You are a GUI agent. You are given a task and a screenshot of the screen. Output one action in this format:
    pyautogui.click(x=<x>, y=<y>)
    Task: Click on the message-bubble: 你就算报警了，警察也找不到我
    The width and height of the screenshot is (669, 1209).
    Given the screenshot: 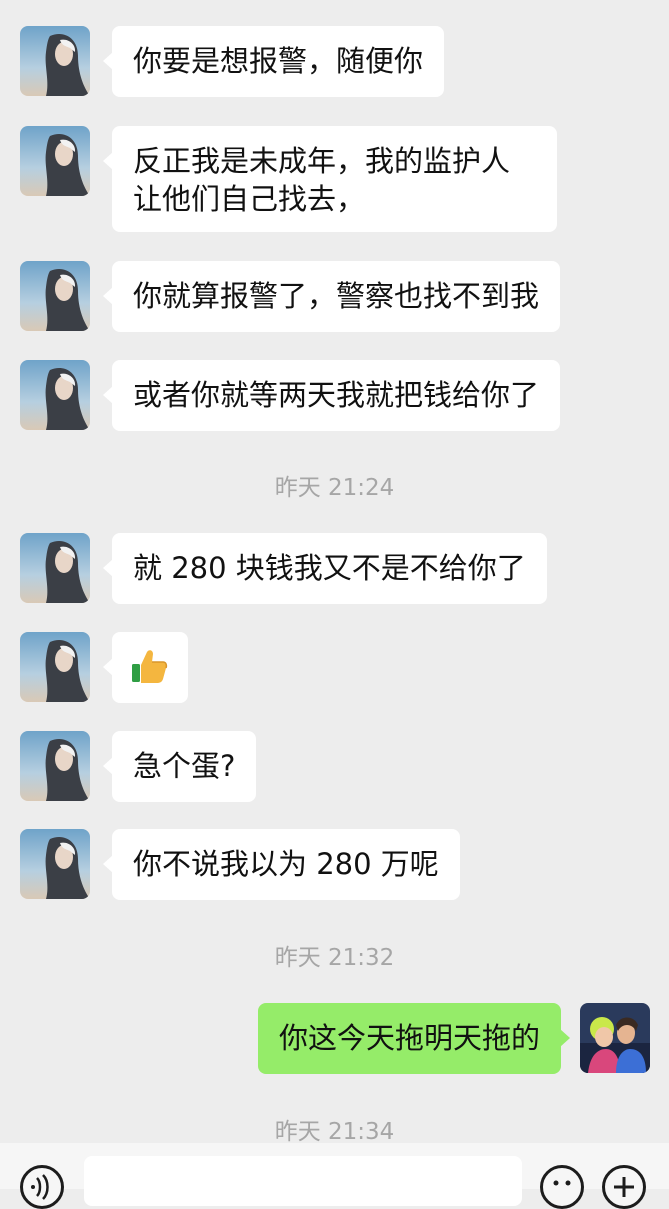 What is the action you would take?
    pyautogui.click(x=331, y=296)
    